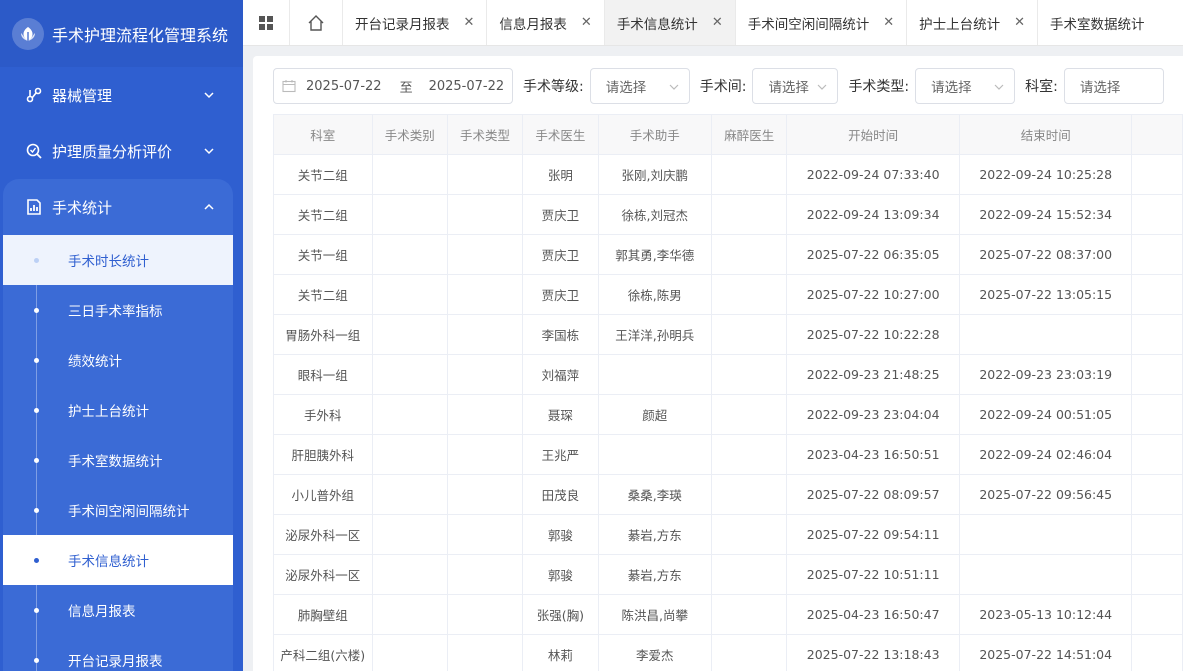 The width and height of the screenshot is (1183, 671). Describe the element at coordinates (544, 22) in the screenshot. I see `tab-monthly-report: 信息月报表 ✕` at that location.